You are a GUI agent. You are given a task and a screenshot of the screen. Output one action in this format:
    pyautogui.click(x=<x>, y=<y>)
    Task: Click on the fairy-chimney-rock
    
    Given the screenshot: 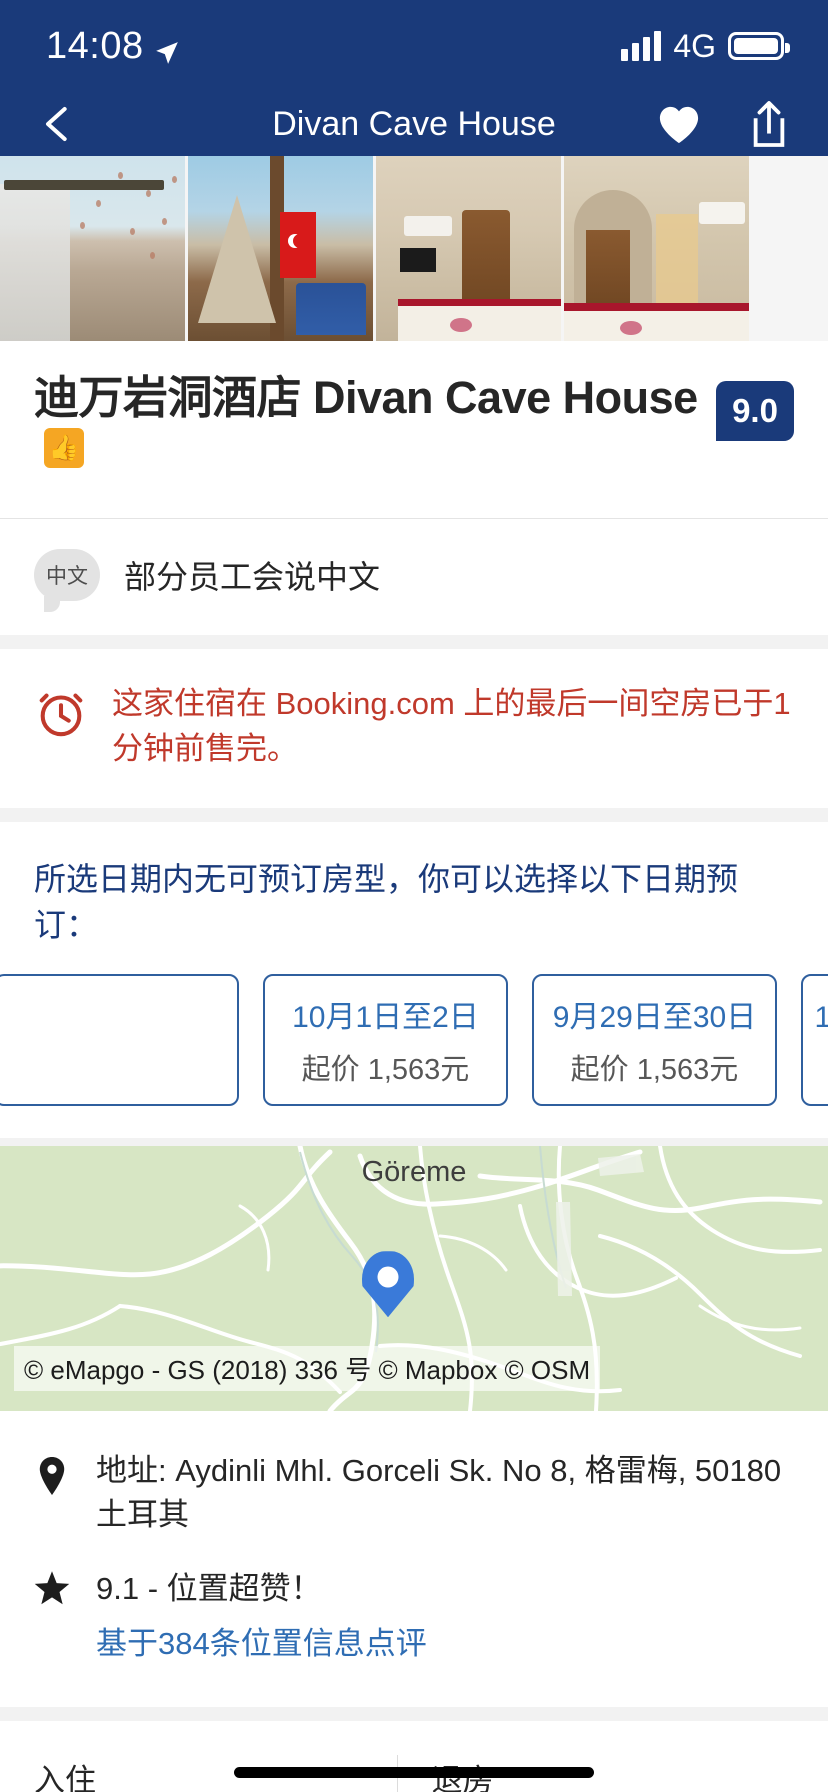 What is the action you would take?
    pyautogui.click(x=237, y=259)
    